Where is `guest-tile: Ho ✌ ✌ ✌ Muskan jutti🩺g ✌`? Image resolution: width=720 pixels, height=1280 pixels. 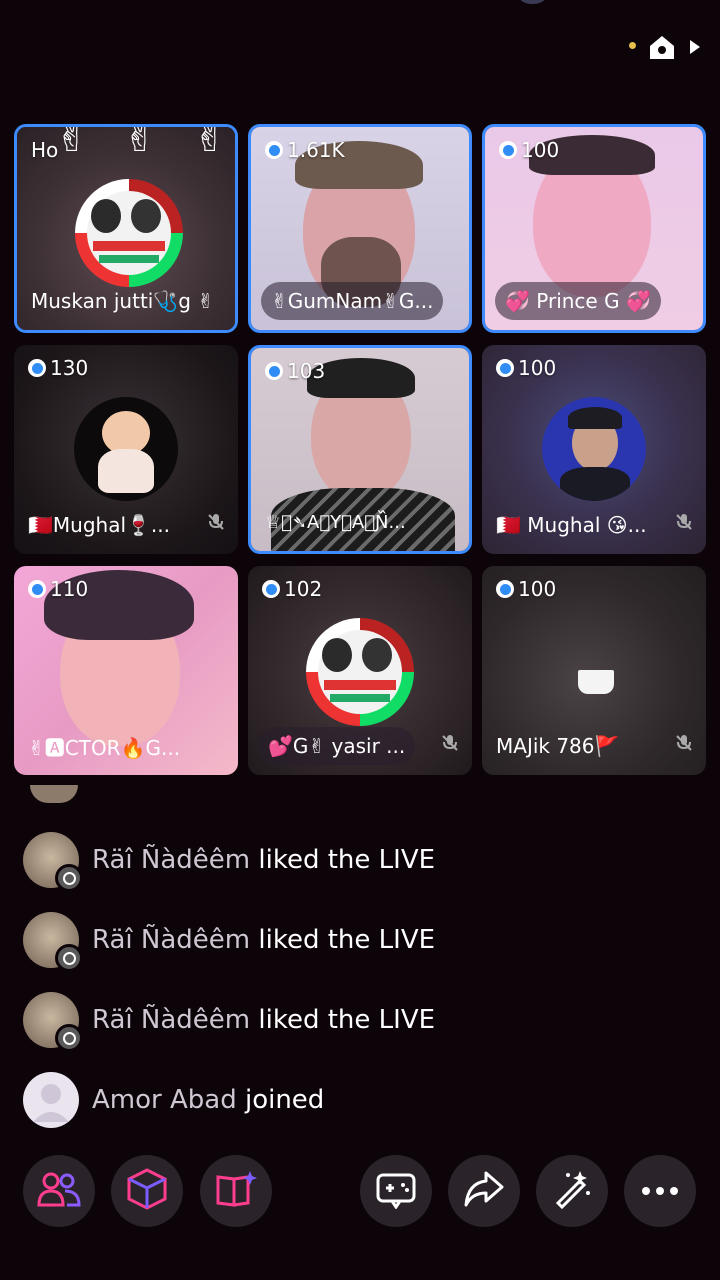
guest-tile: Ho ✌ ✌ ✌ Muskan jutti🩺g ✌ is located at coordinates (126, 228).